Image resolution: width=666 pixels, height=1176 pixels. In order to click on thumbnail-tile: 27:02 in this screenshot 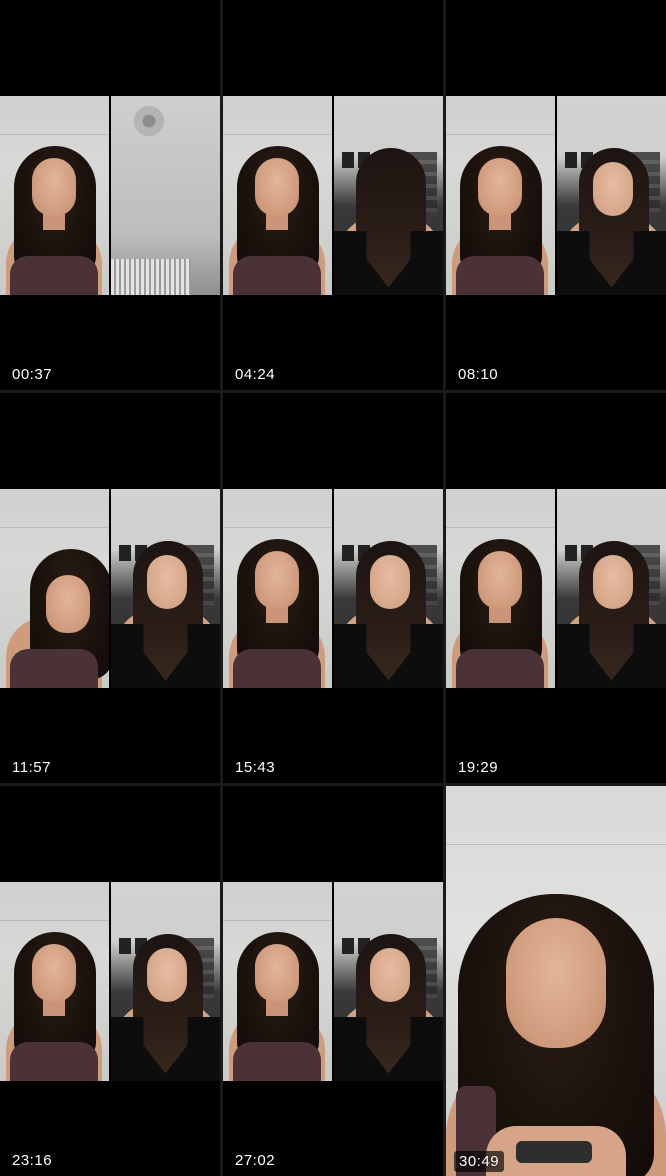, I will do `click(333, 981)`.